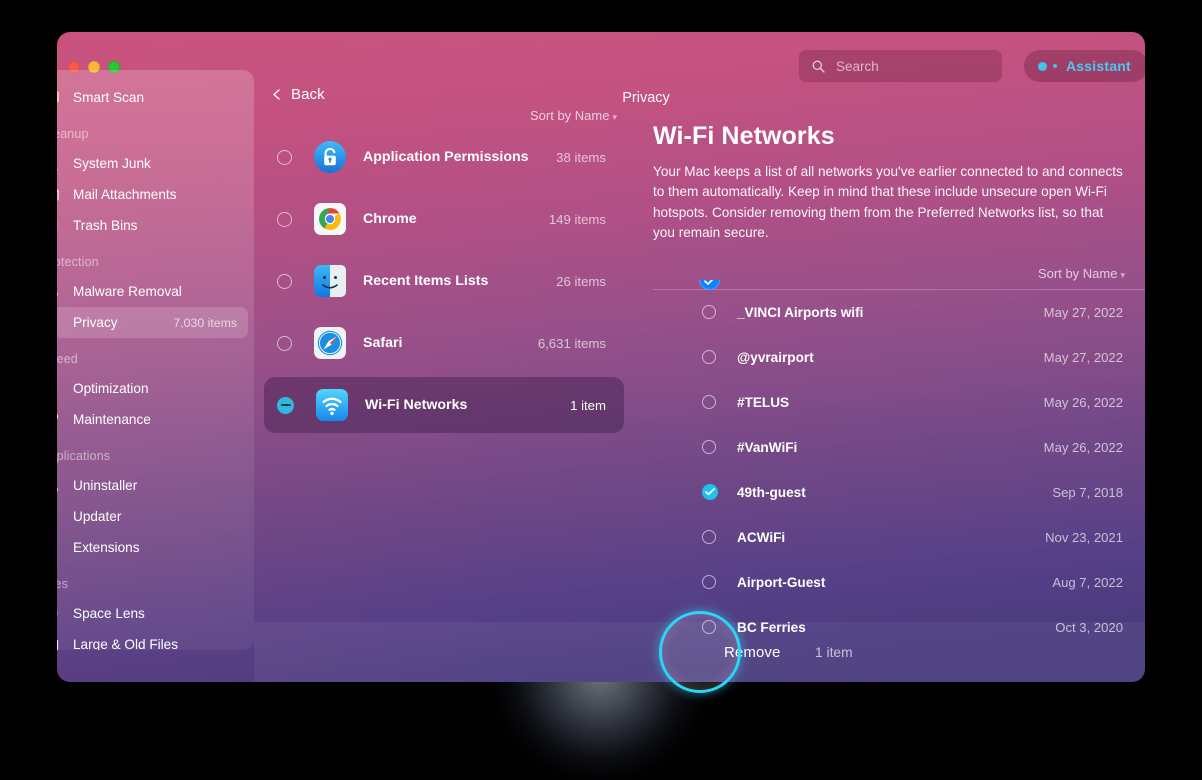 The height and width of the screenshot is (780, 1202). What do you see at coordinates (152, 225) in the screenshot?
I see `sidebar-item-trash-bins: Trash Bins` at bounding box center [152, 225].